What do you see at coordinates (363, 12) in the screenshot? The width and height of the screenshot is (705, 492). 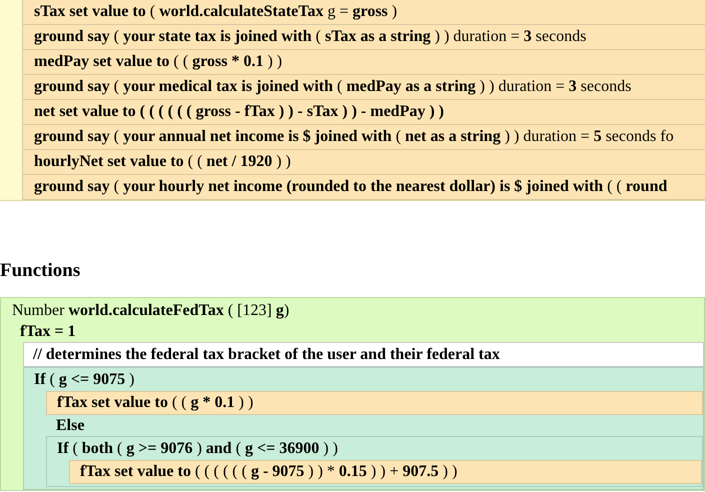 I see `code-statement: sTax set value to ( world.calculateStateTax g = gross )` at bounding box center [363, 12].